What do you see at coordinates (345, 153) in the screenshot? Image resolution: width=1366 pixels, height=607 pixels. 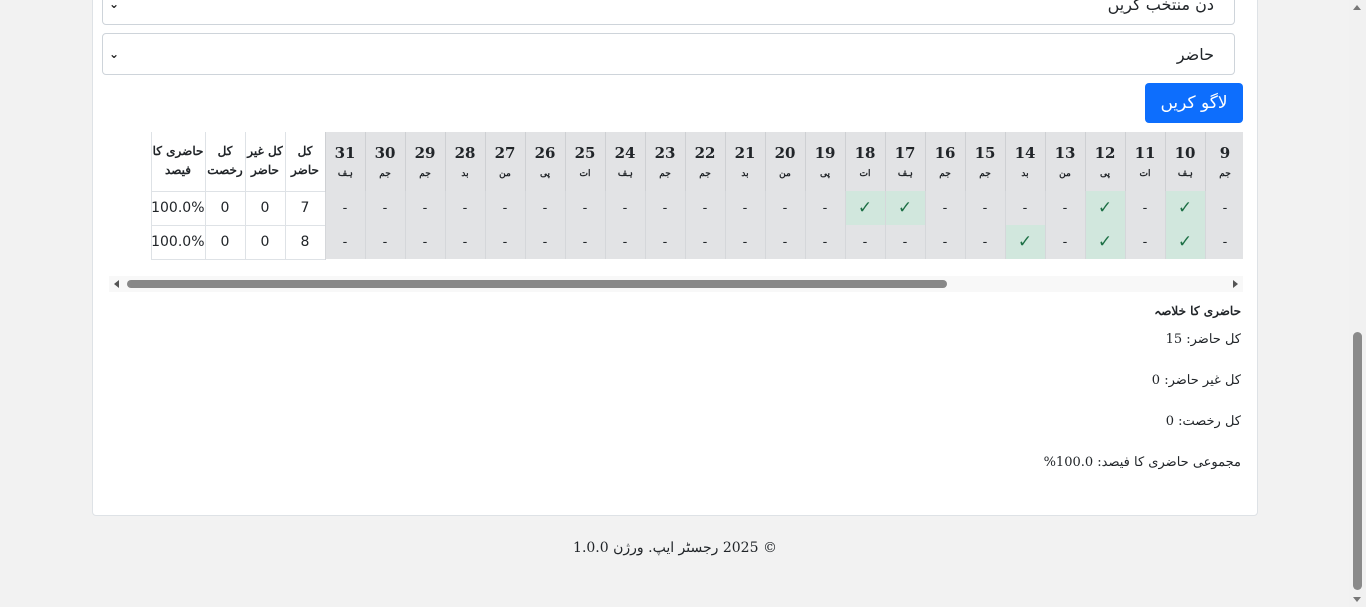 I see `day-number: 31` at bounding box center [345, 153].